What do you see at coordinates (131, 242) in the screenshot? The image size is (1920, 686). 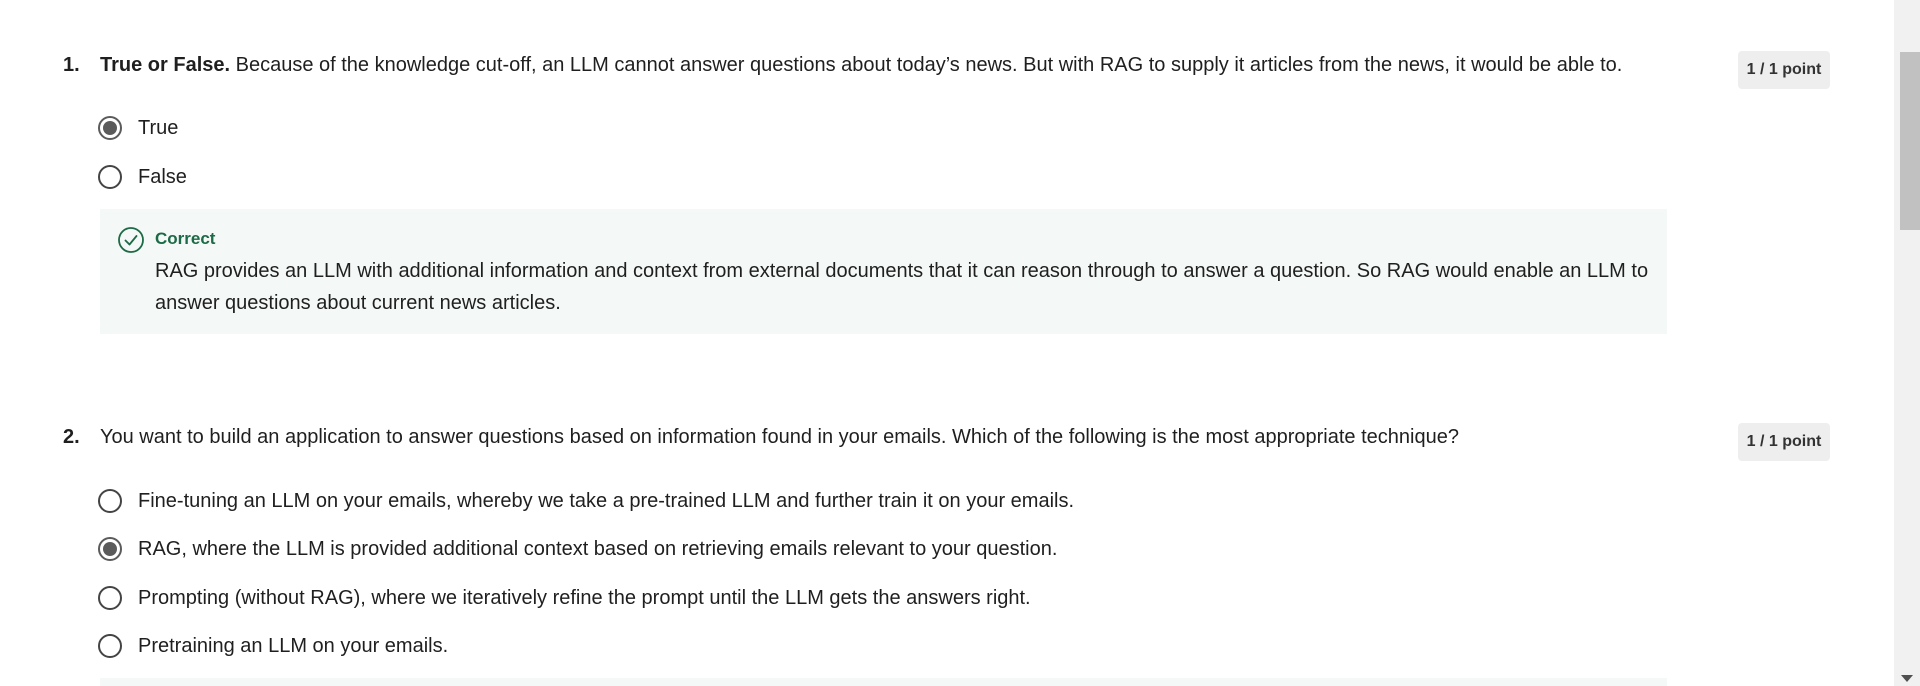 I see `check-circle-icon` at bounding box center [131, 242].